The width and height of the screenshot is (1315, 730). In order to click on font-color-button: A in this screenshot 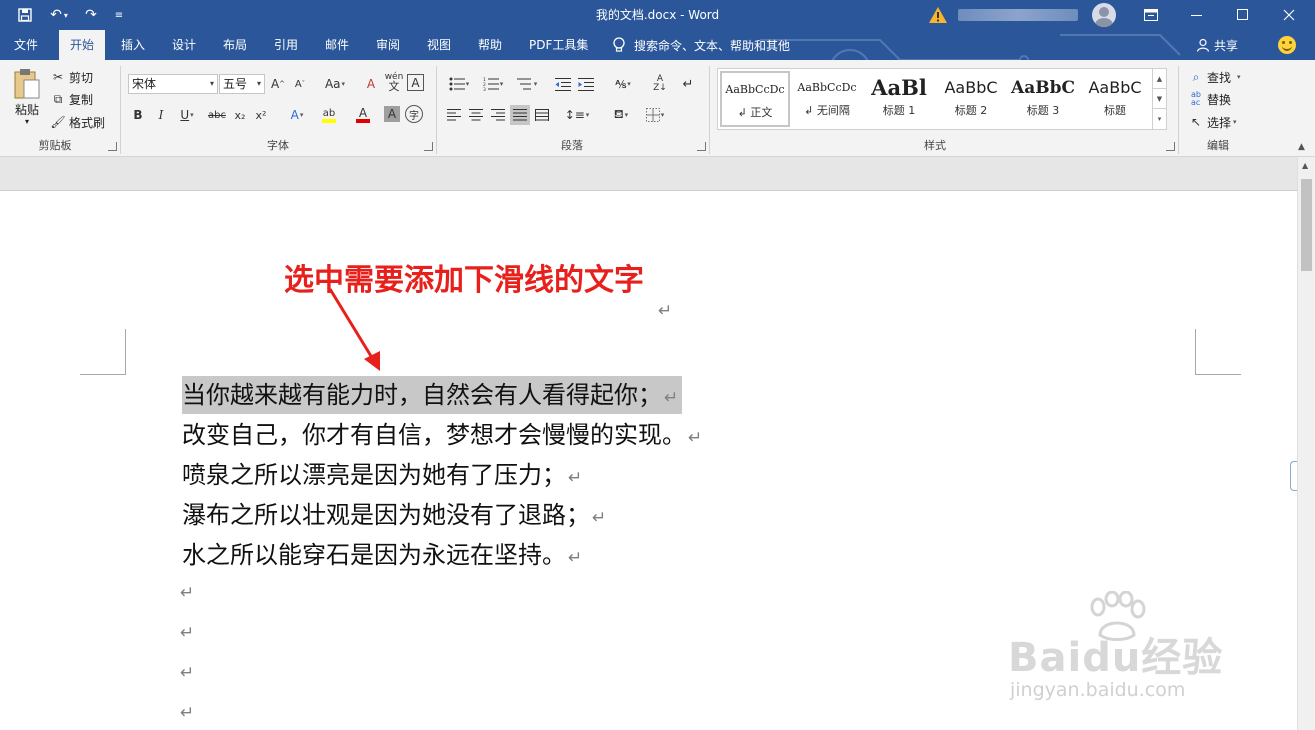, I will do `click(363, 115)`.